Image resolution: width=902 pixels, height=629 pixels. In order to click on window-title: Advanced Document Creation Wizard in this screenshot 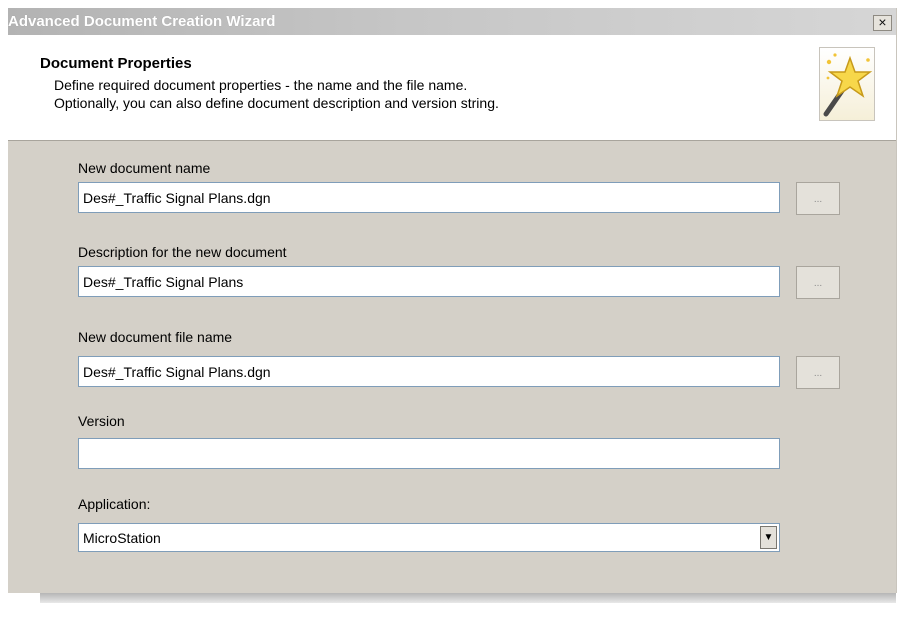, I will do `click(142, 21)`.